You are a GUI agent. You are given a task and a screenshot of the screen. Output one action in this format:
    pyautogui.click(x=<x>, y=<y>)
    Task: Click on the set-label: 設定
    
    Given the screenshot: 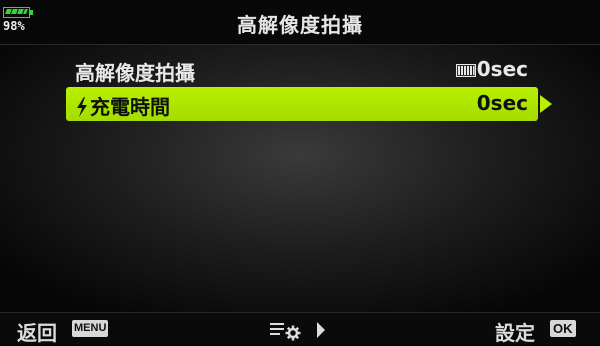 What is the action you would take?
    pyautogui.click(x=515, y=333)
    